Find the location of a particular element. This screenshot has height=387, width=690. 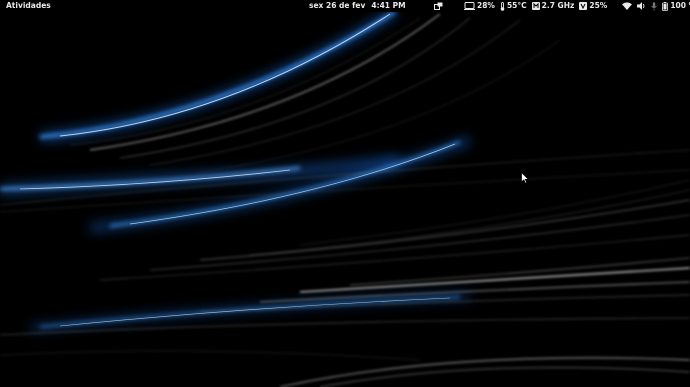

battery-icon is located at coordinates (665, 6).